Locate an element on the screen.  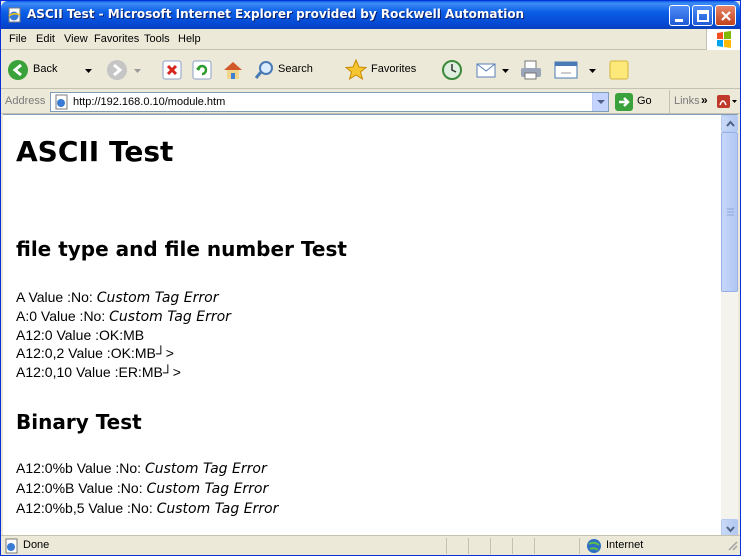
edit-page-icon is located at coordinates (566, 71).